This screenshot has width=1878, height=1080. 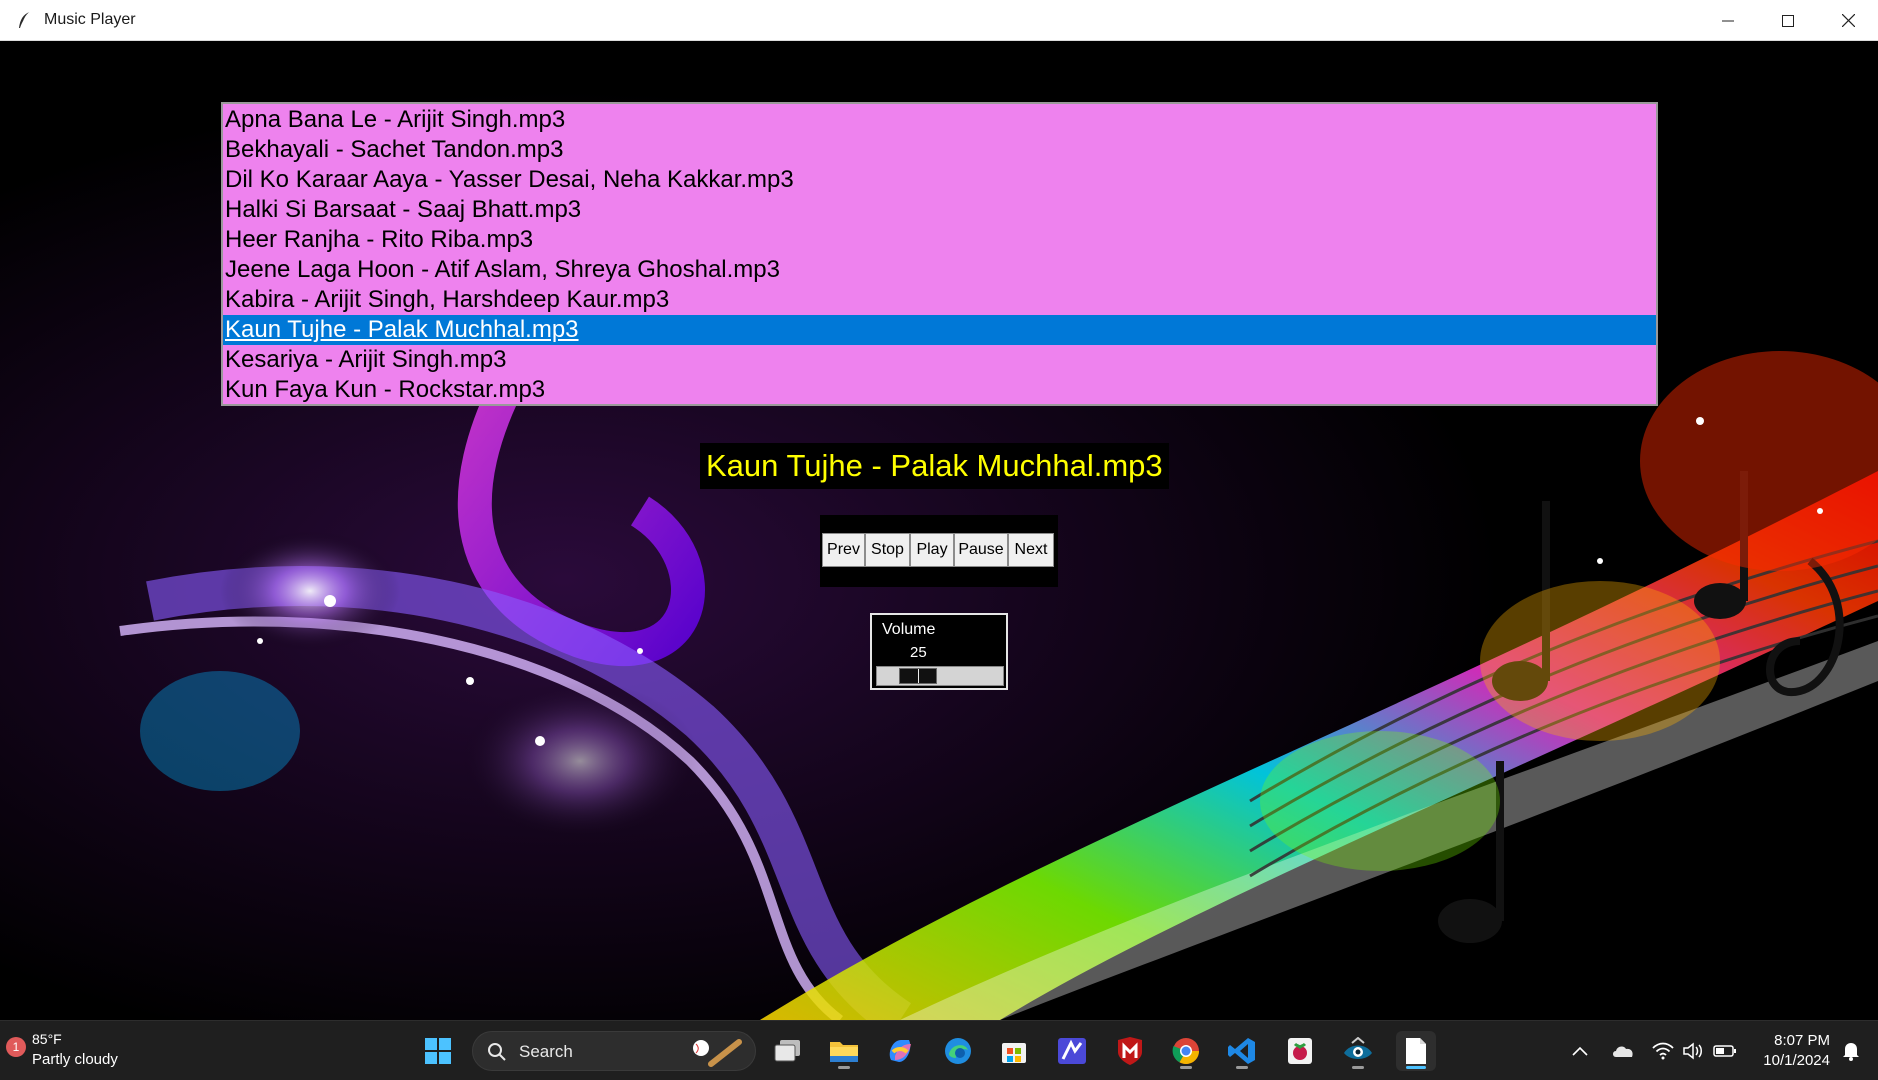 What do you see at coordinates (438, 1051) in the screenshot?
I see `windows-start-icon` at bounding box center [438, 1051].